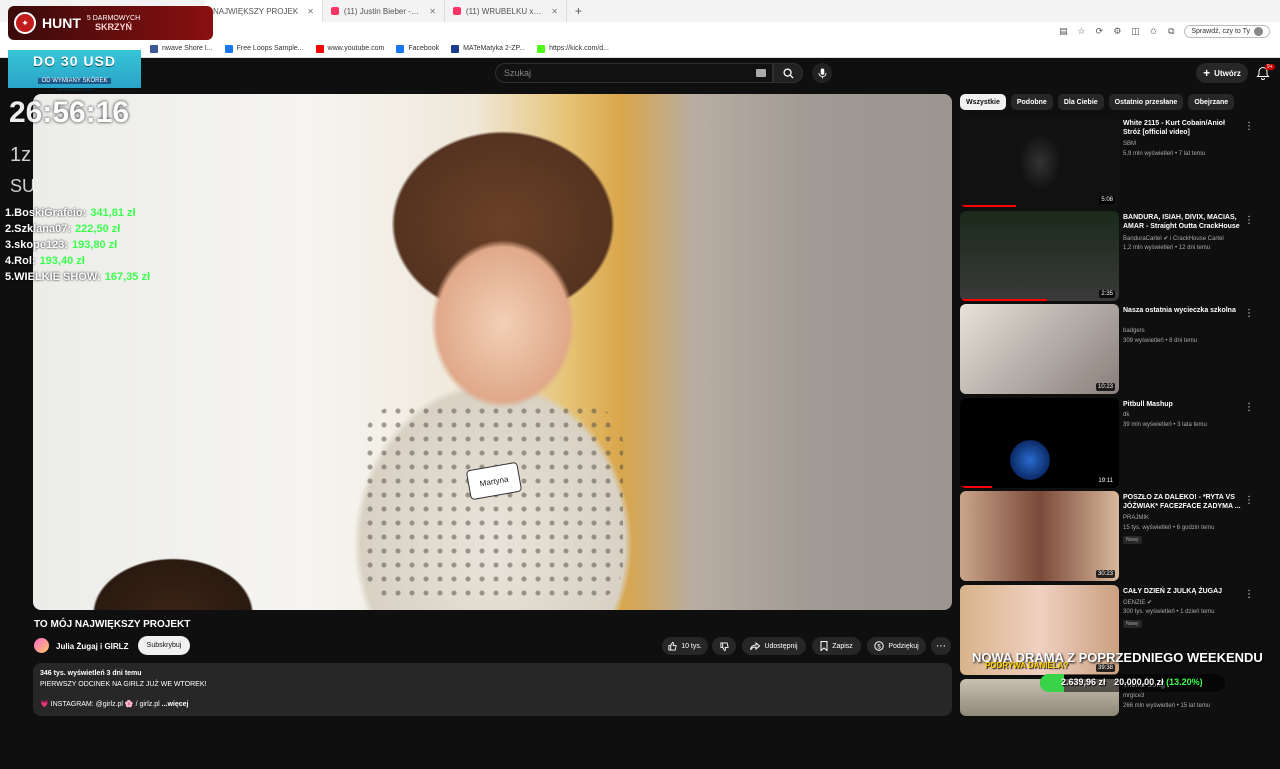  I want to click on browser-tab-3: (11) WRUBELKU x JUST WATCH (p ✕, so click(506, 11).